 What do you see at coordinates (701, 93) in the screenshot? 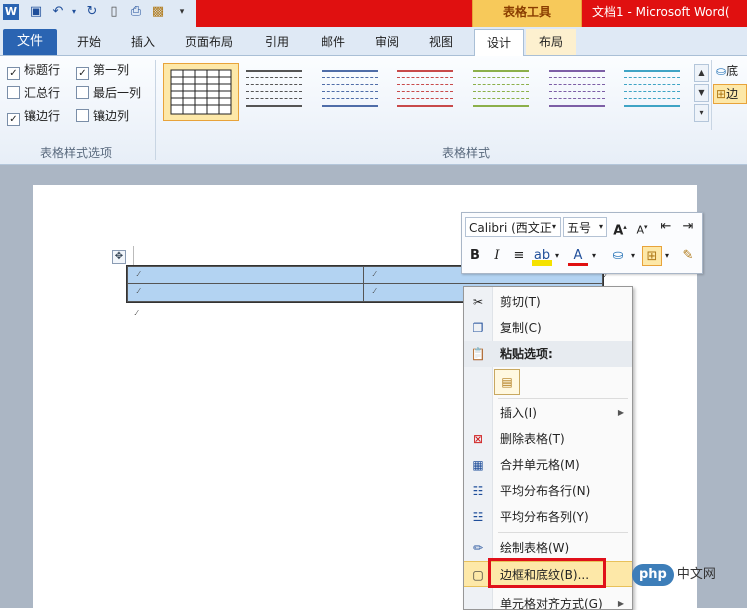
I see `gallery-scroll-down: ▼` at bounding box center [701, 93].